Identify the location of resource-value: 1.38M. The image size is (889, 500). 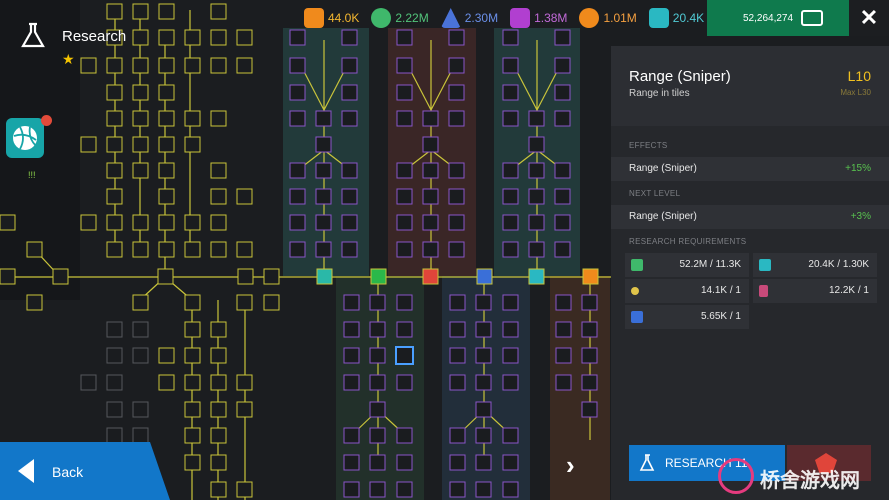
(551, 18).